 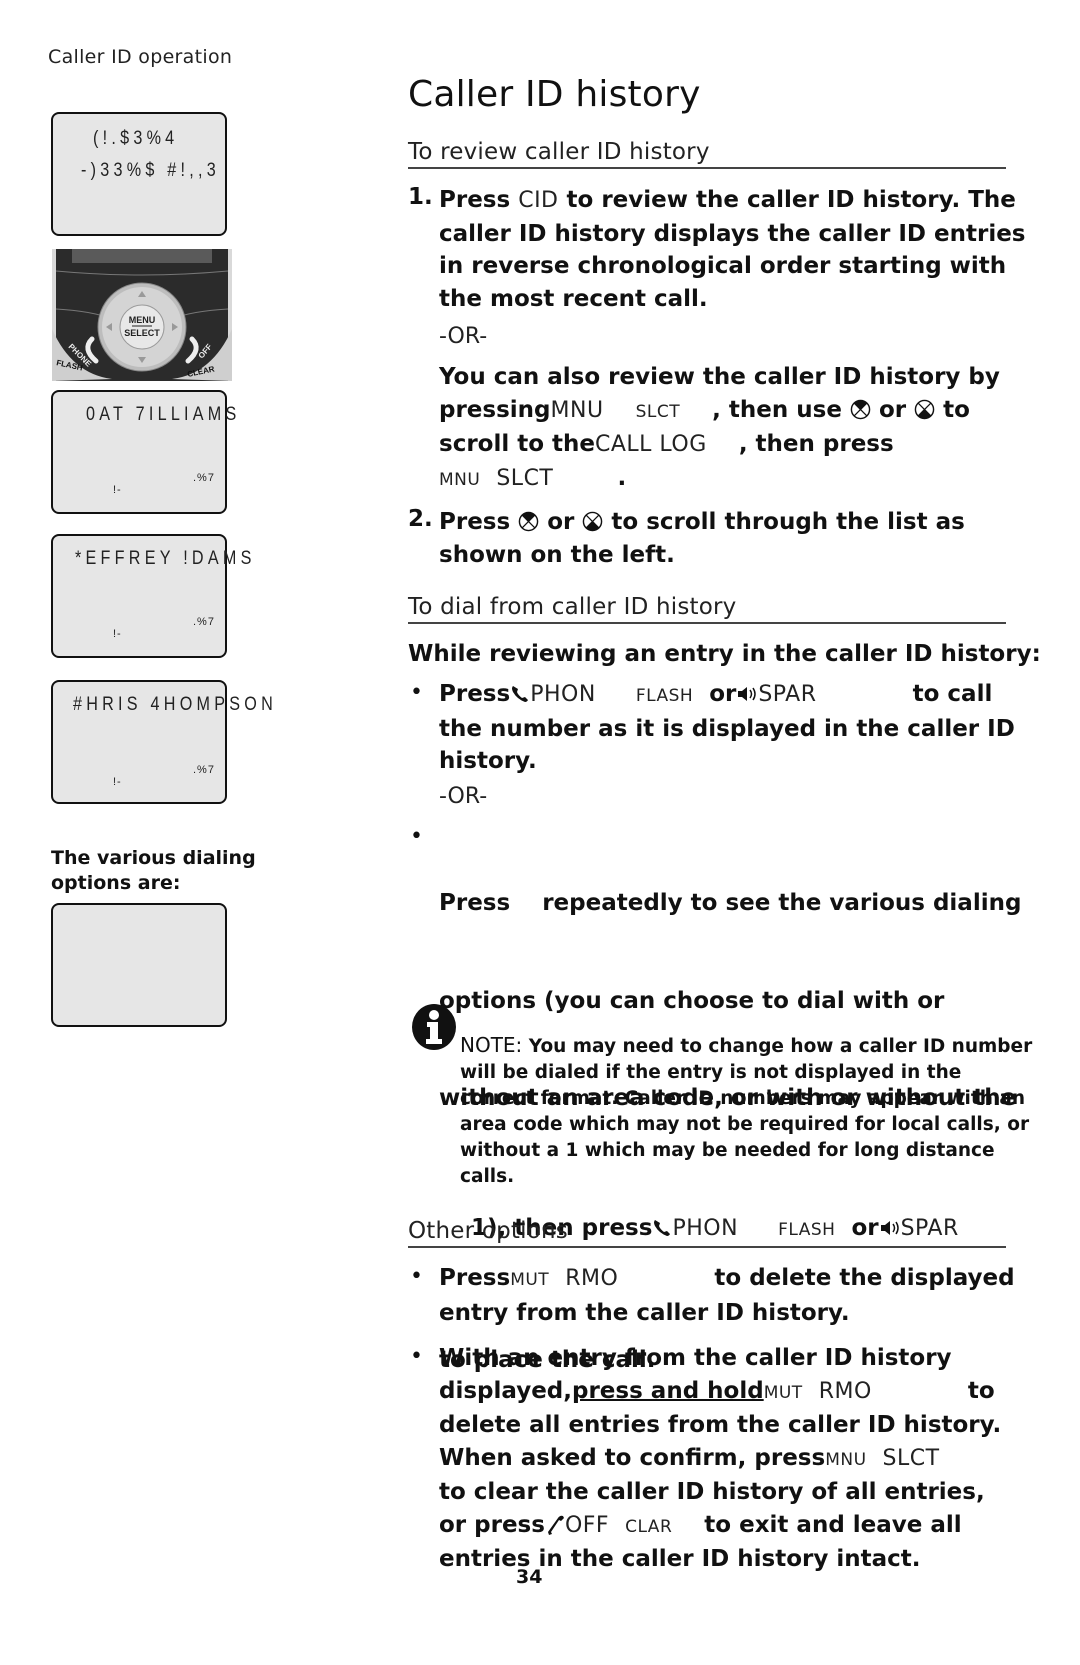 I want to click on lcd-caller-name: *EFFREY !DAMS, so click(x=165, y=558).